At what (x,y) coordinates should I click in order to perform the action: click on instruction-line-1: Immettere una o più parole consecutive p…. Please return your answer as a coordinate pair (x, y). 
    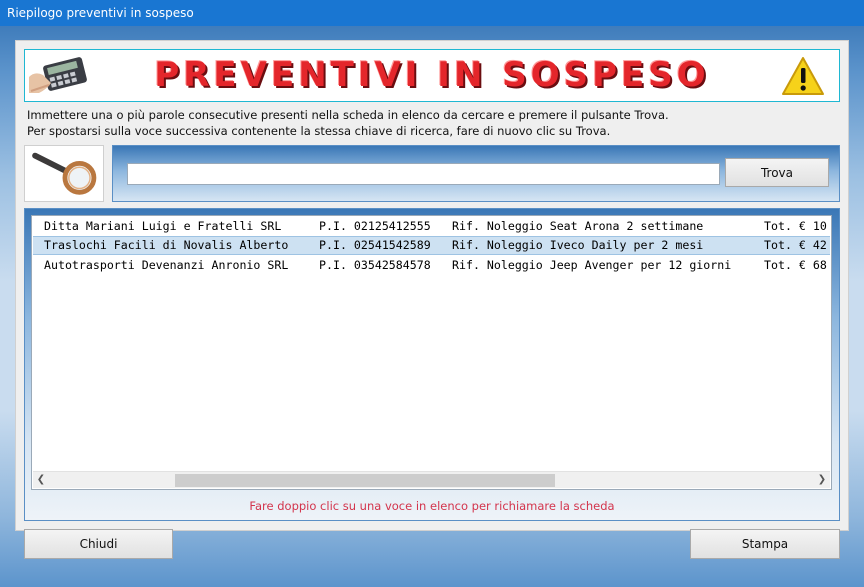
    Looking at the image, I should click on (348, 115).